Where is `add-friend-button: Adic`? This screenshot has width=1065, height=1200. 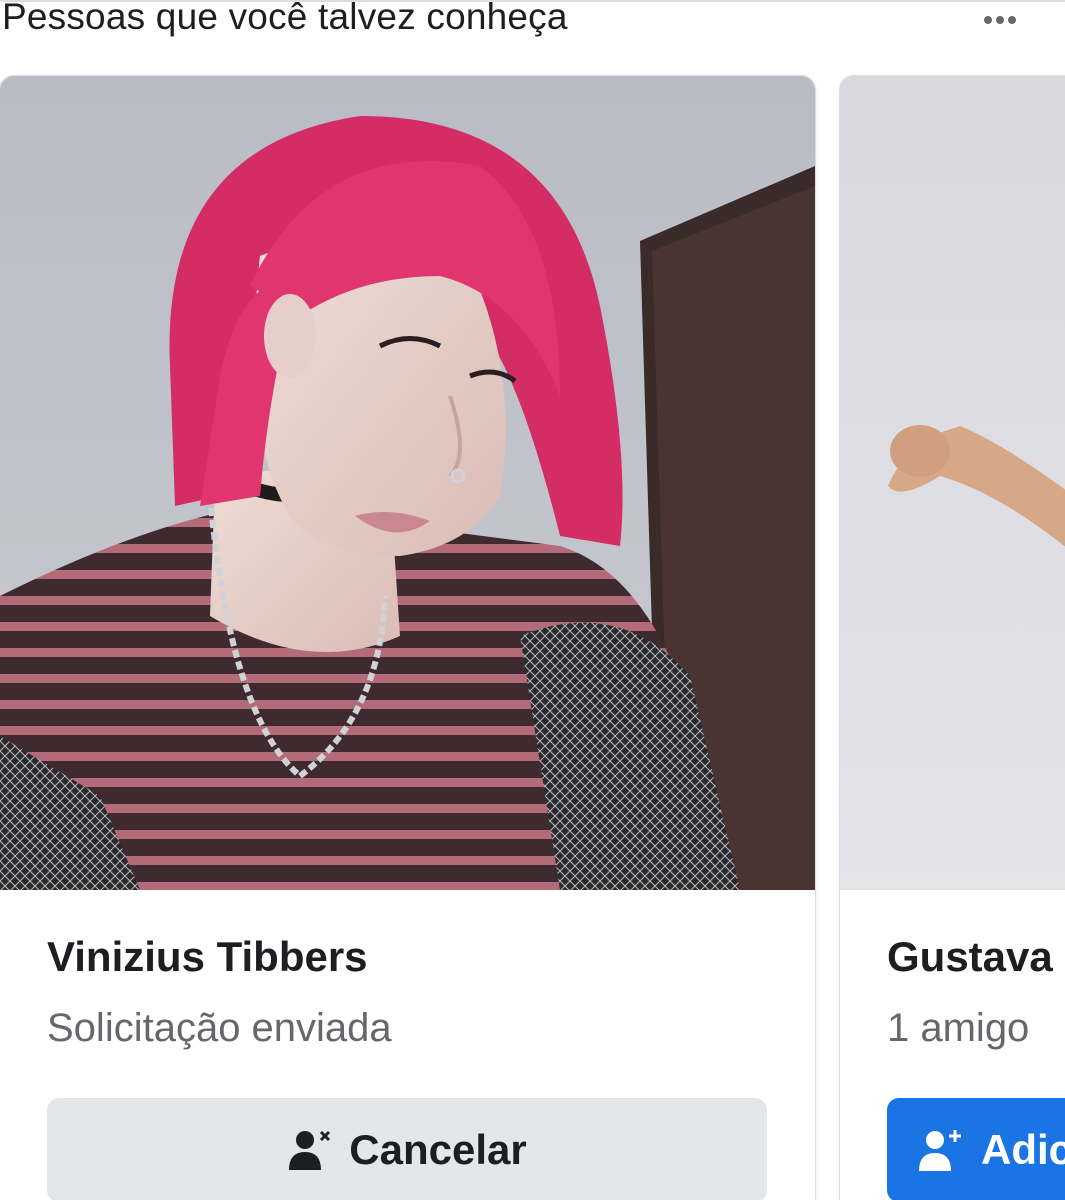
add-friend-button: Adic is located at coordinates (976, 1149).